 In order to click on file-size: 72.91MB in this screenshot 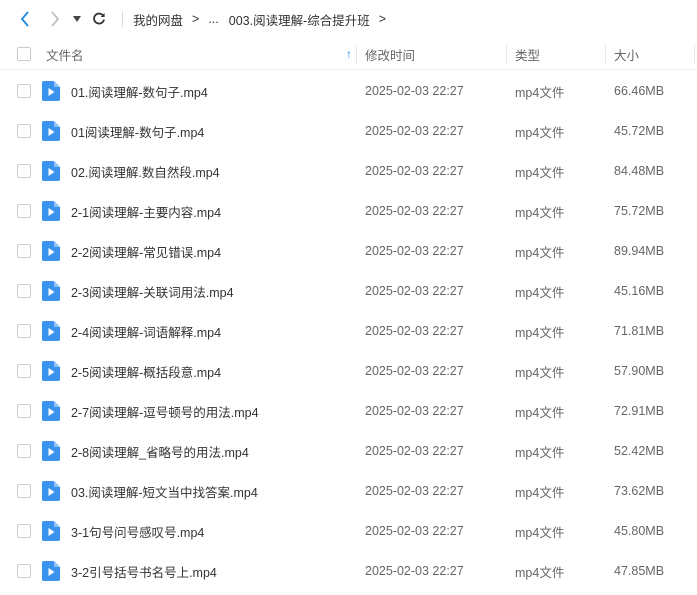, I will do `click(639, 411)`.